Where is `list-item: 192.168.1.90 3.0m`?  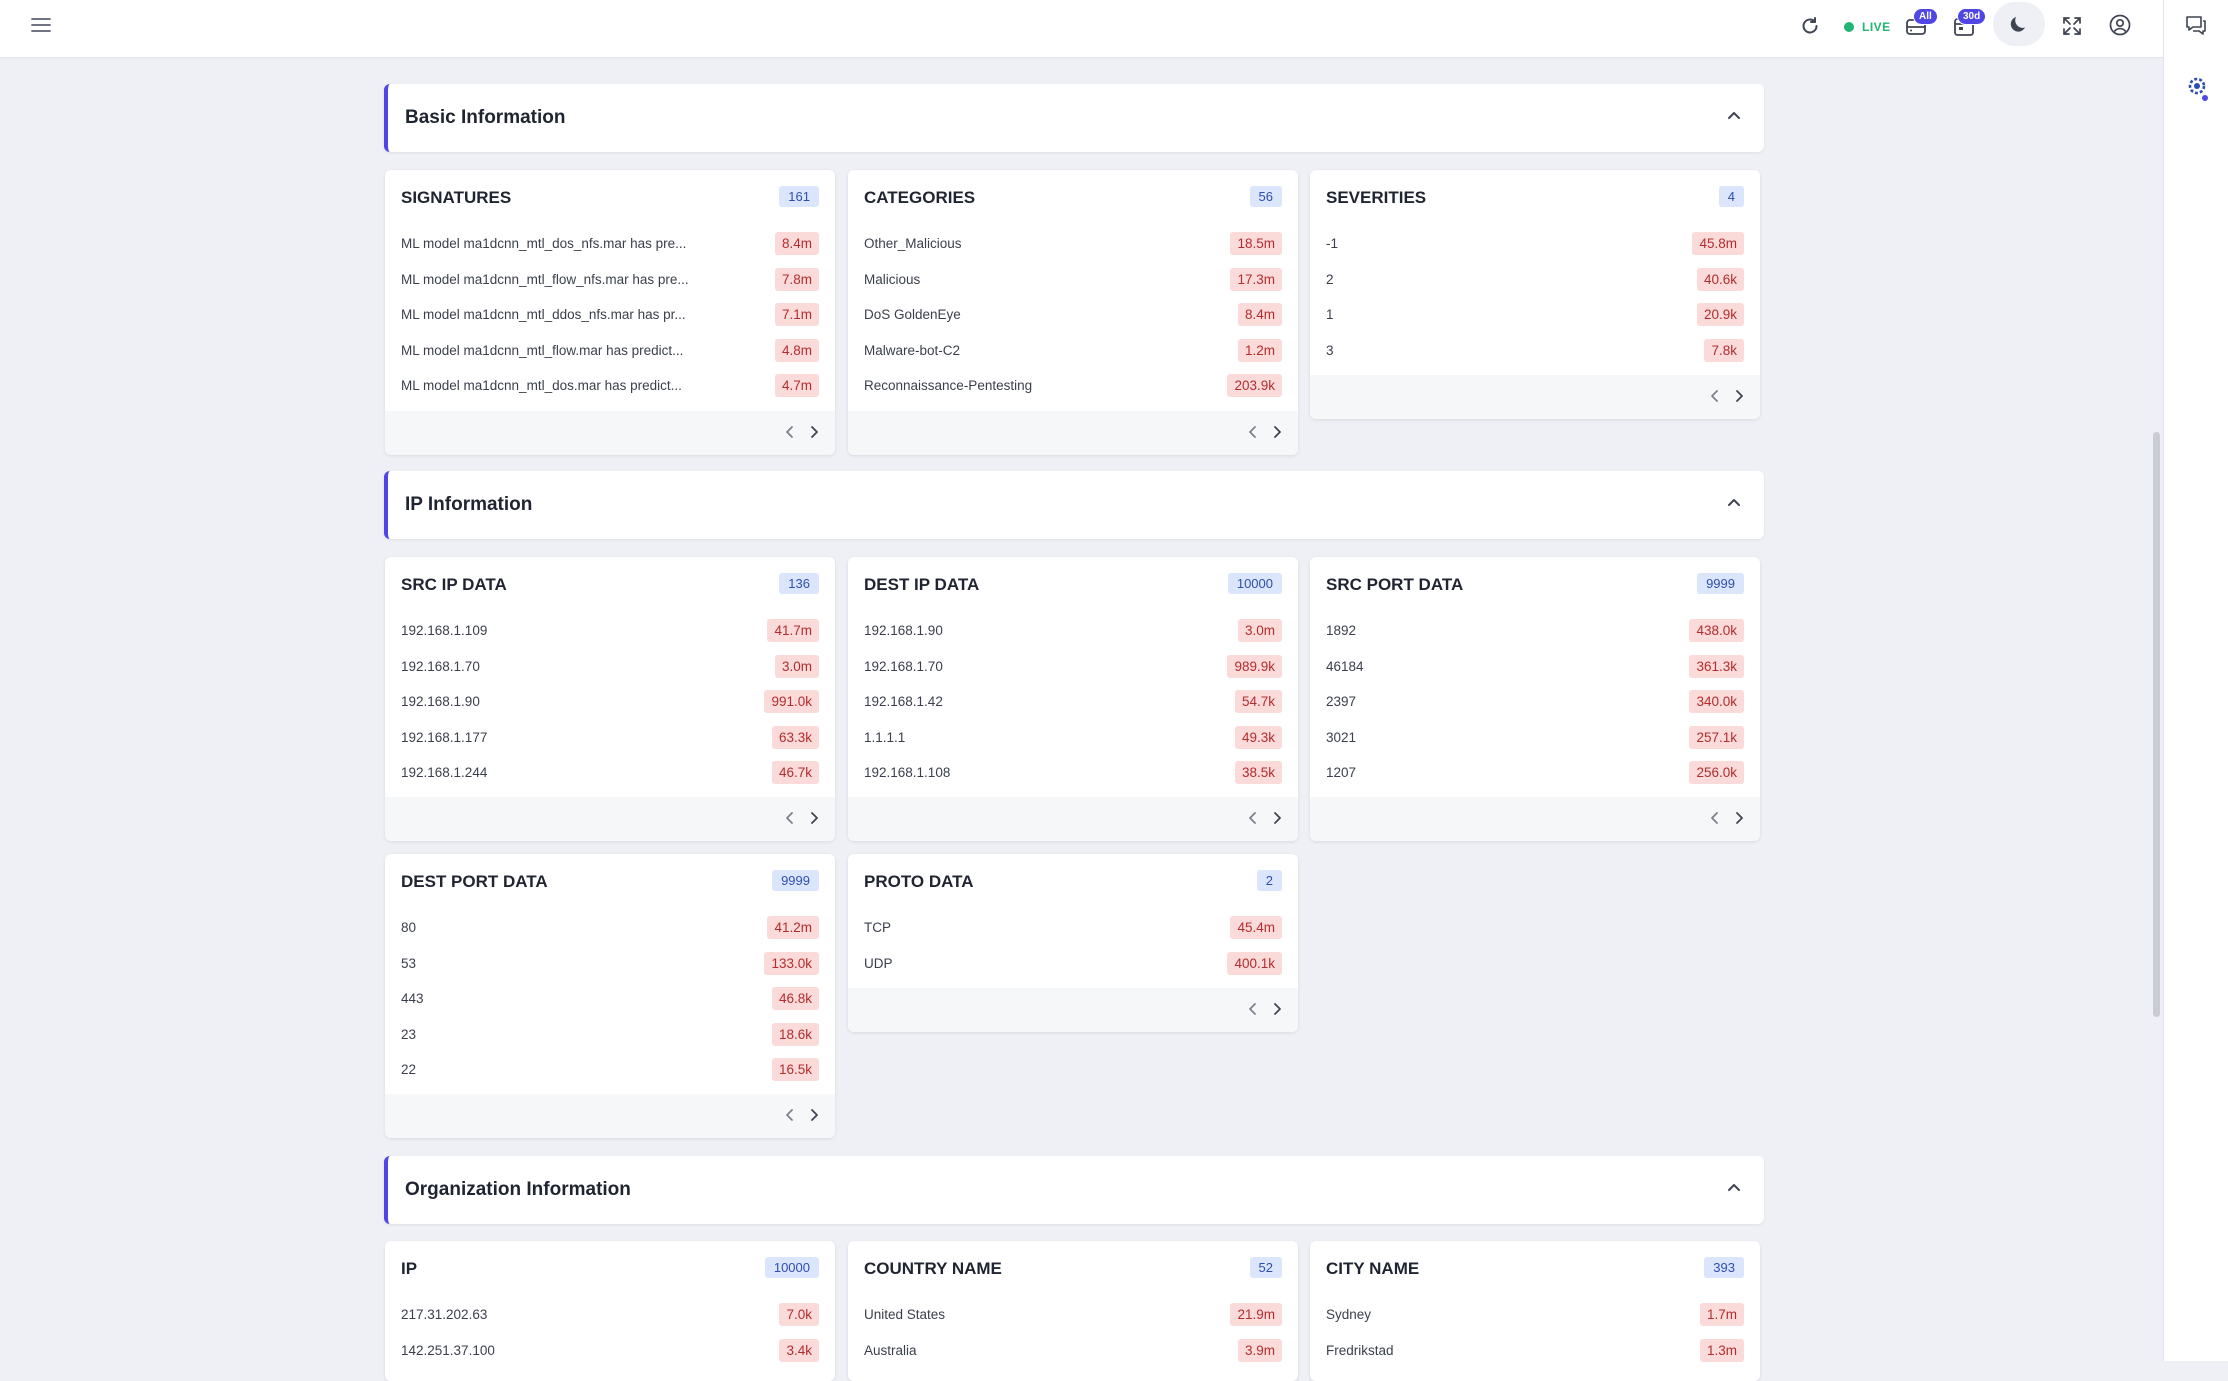
list-item: 192.168.1.90 3.0m is located at coordinates (1073, 633).